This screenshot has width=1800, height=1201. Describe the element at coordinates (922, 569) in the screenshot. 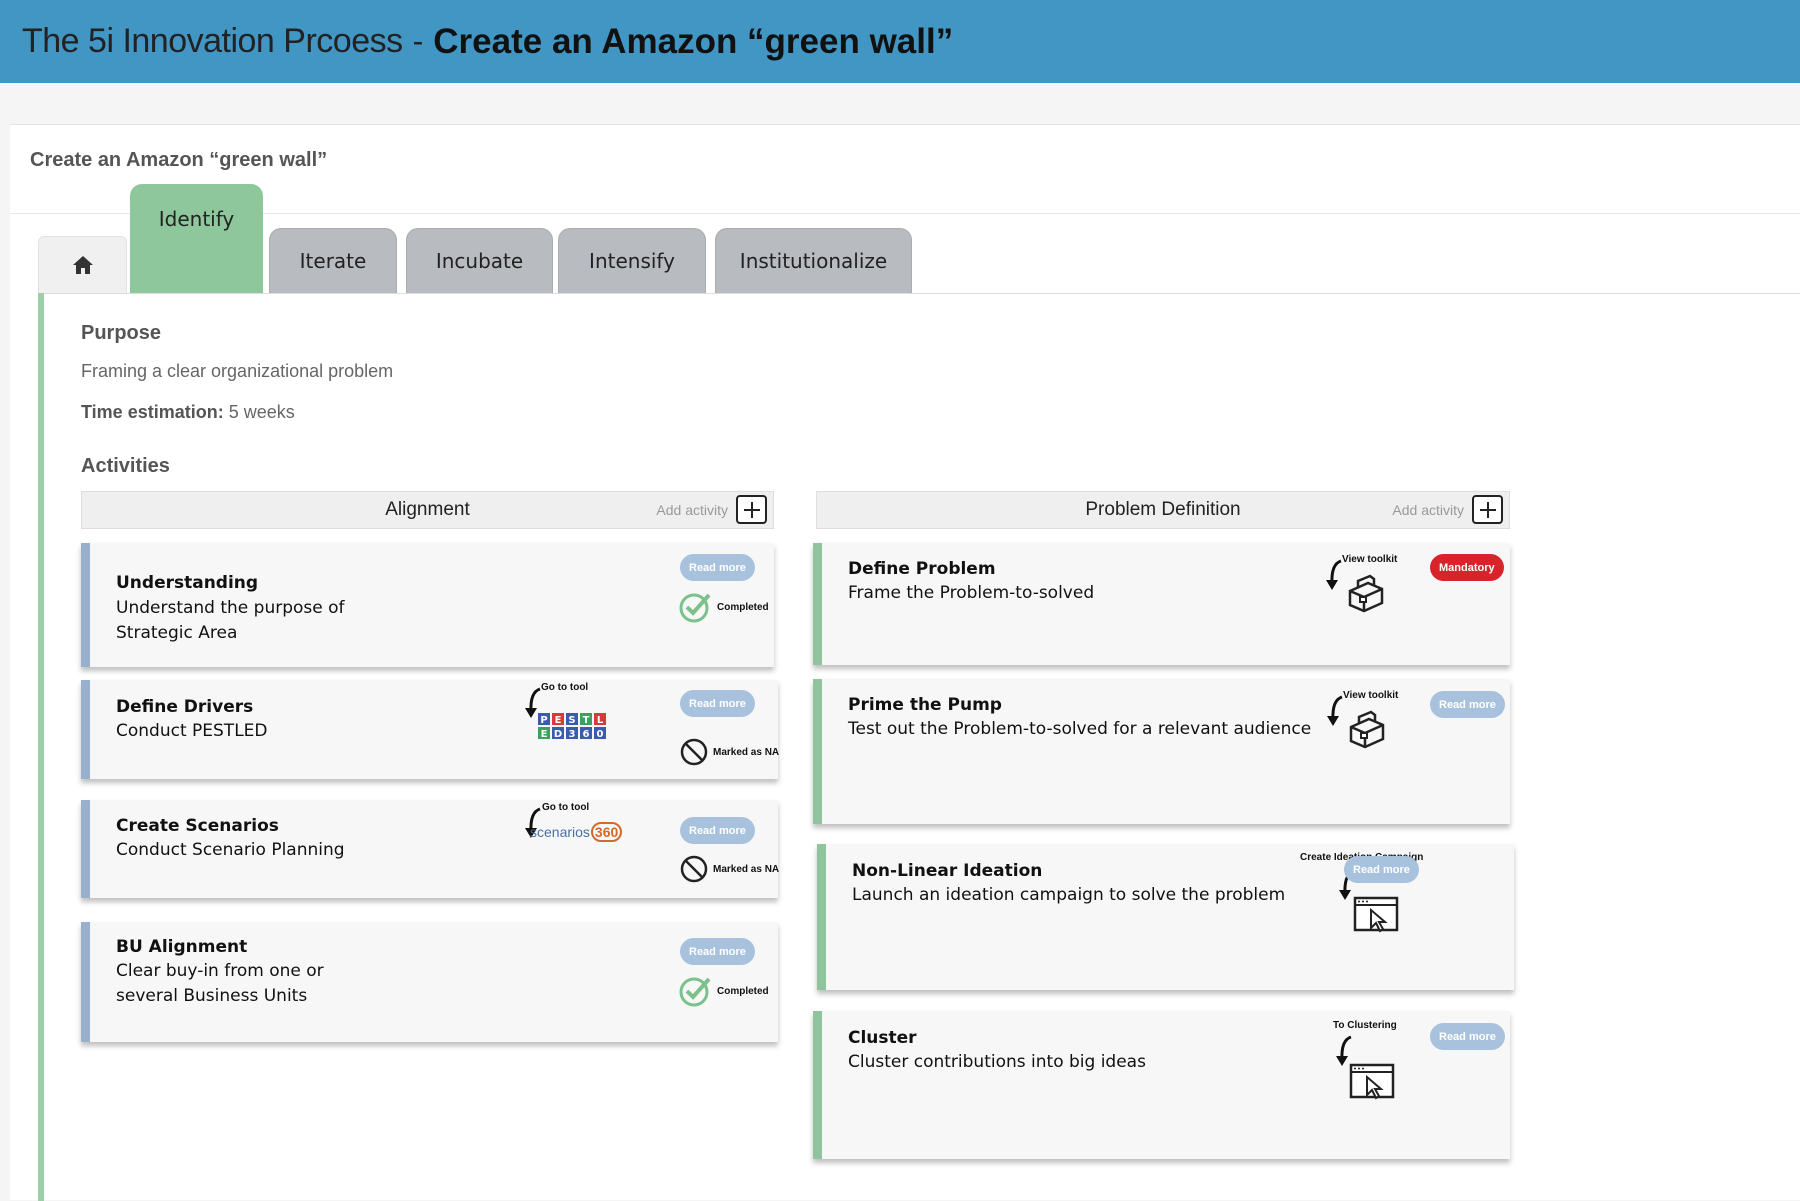

I see `activity-title: Define Problem` at that location.